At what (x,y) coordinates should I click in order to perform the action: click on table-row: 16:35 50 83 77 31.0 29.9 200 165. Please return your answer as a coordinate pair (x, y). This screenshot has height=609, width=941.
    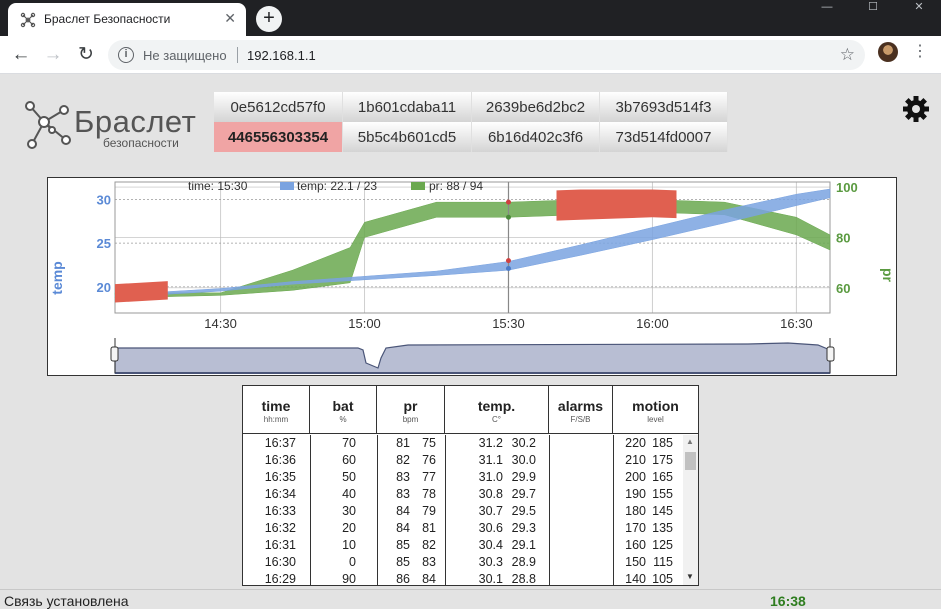
    Looking at the image, I should click on (463, 477).